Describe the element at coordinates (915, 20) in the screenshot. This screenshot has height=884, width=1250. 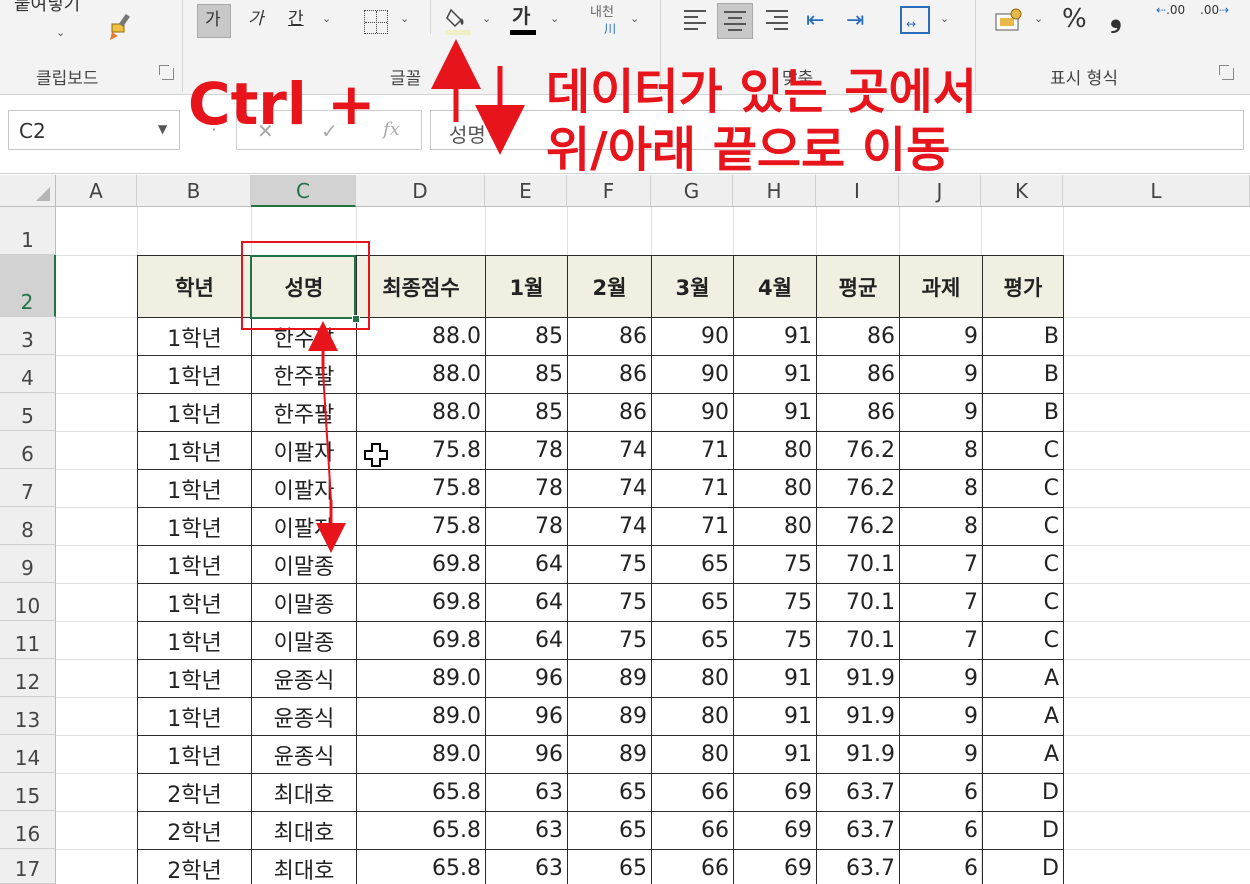
I see `merge-center-icon: ↔` at that location.